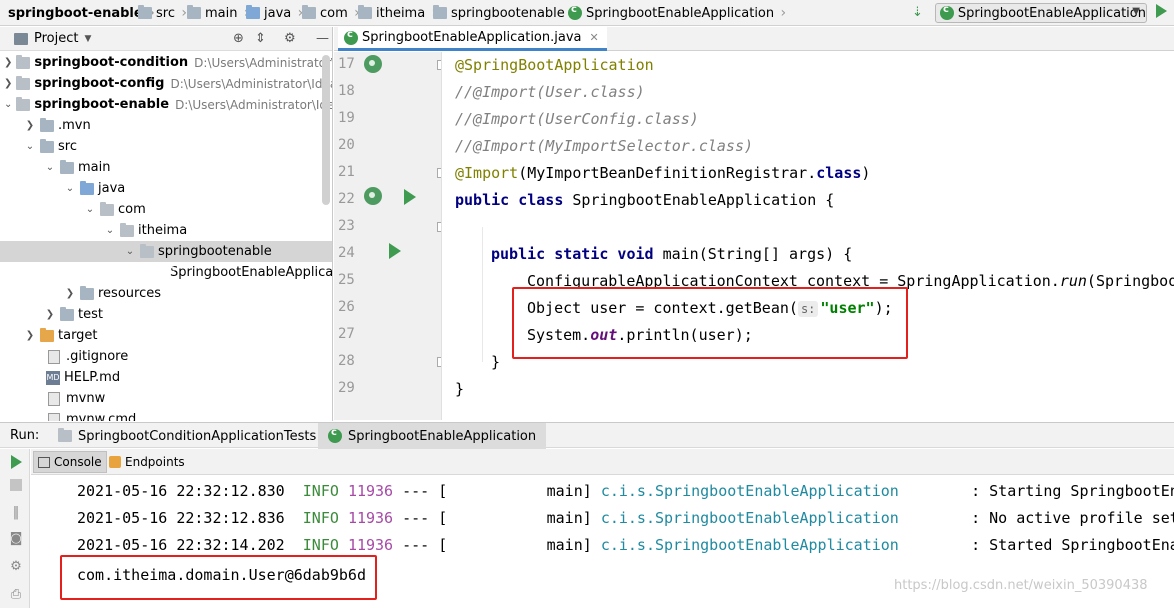 This screenshot has height=608, width=1174. What do you see at coordinates (112, 188) in the screenshot?
I see `tree-item-label: java` at bounding box center [112, 188].